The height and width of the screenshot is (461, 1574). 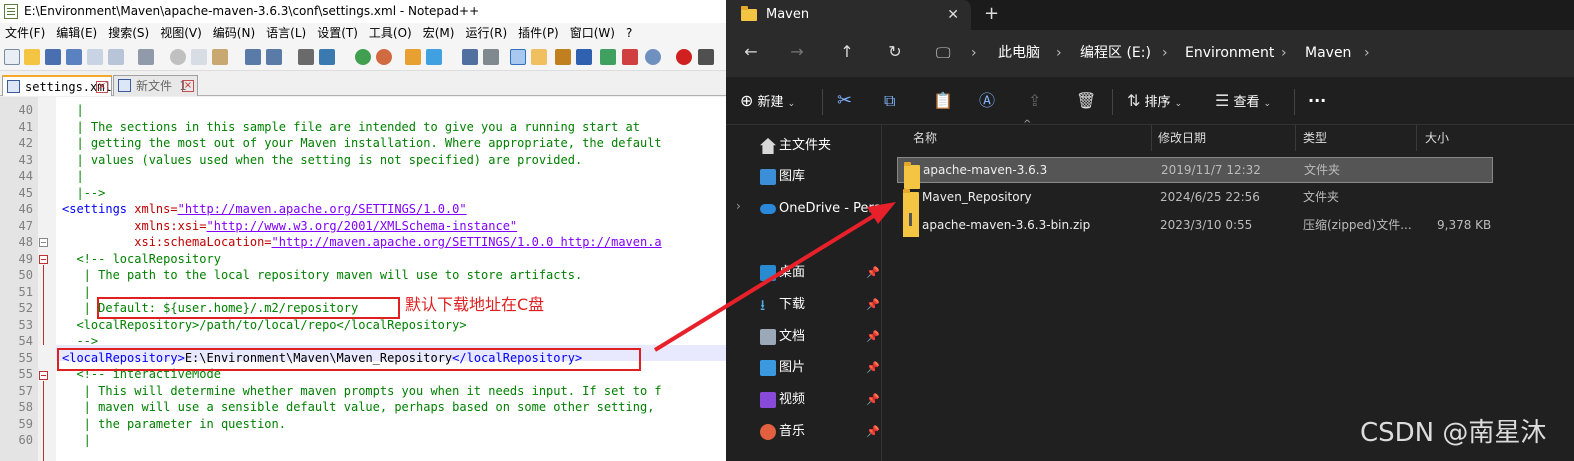 I want to click on column-header-size: 大小, so click(x=1437, y=138).